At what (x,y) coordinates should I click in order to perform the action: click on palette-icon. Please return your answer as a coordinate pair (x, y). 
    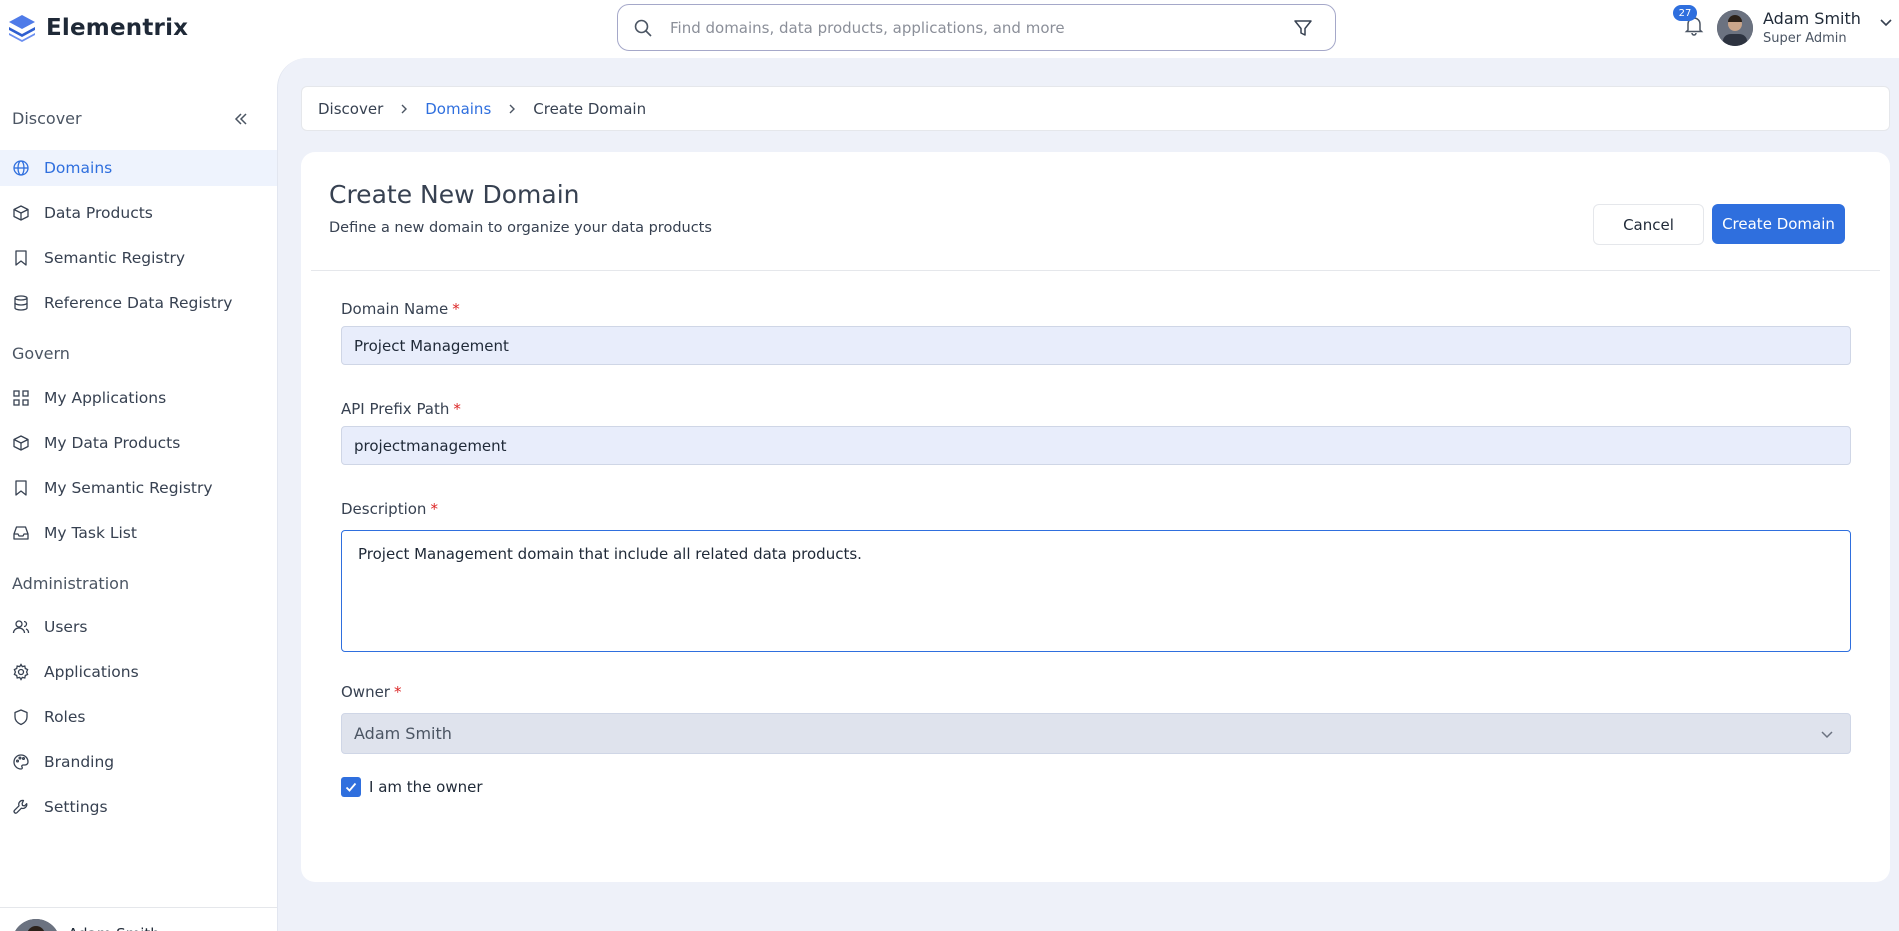
    Looking at the image, I should click on (21, 762).